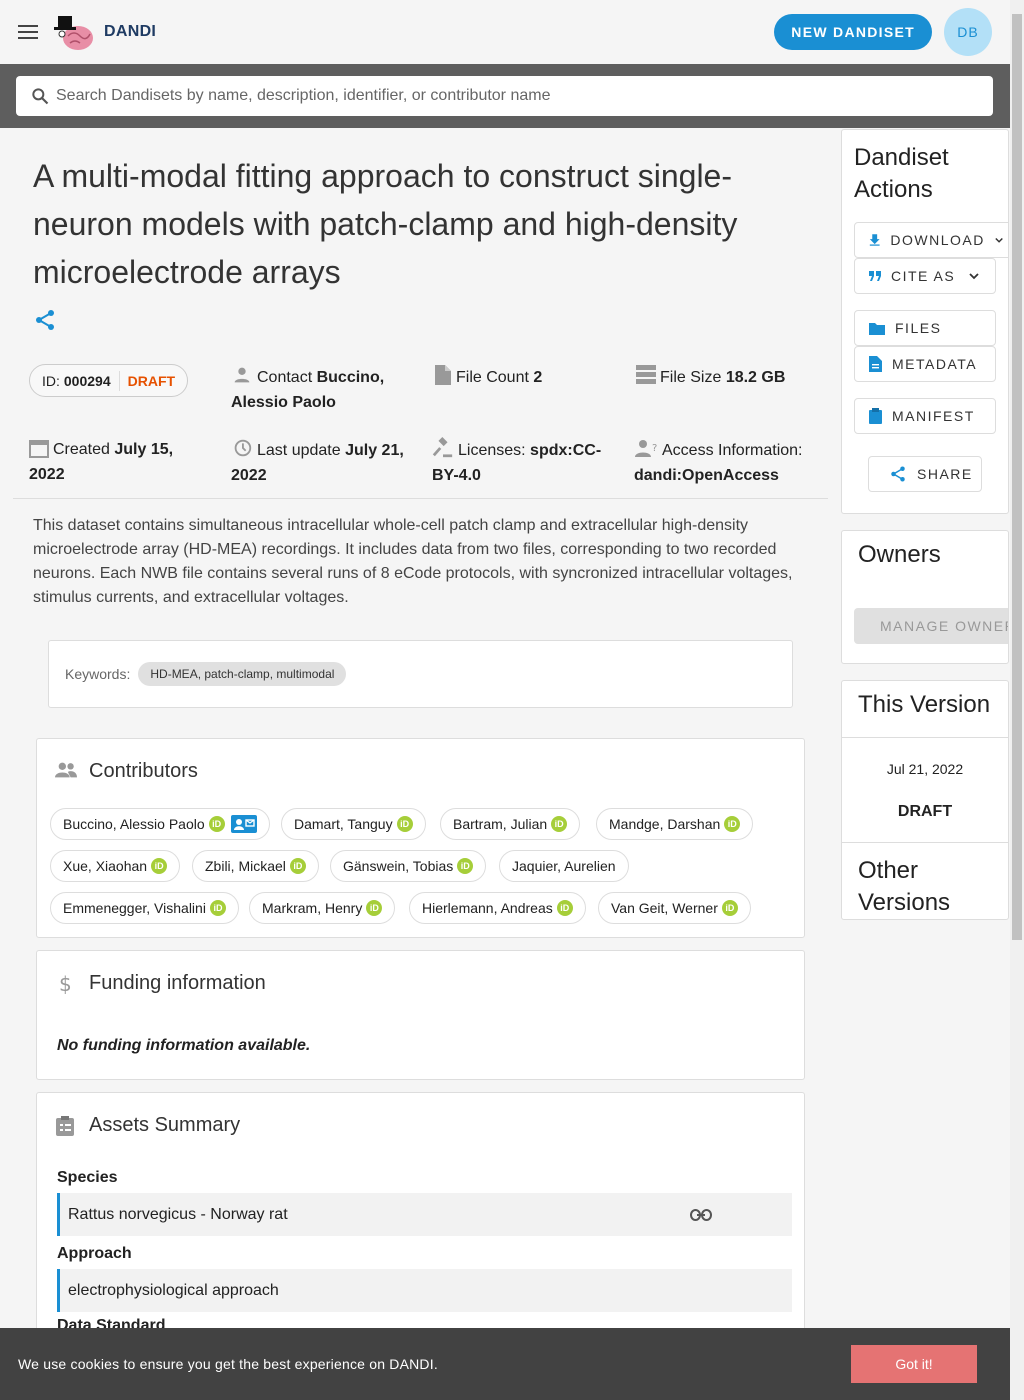 Image resolution: width=1024 pixels, height=1400 pixels. I want to click on contributor-chip: Van Geit, Werner iD, so click(674, 908).